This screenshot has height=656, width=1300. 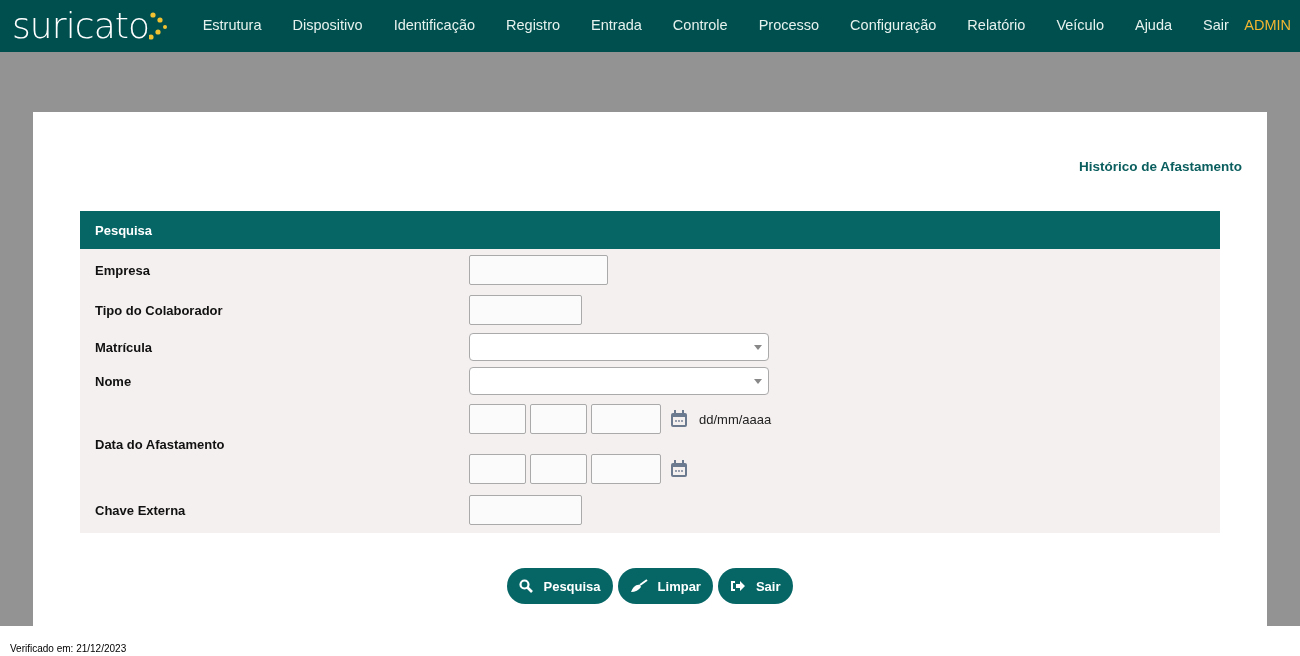 What do you see at coordinates (1160, 167) in the screenshot?
I see `page-title: Histórico de Afastamento` at bounding box center [1160, 167].